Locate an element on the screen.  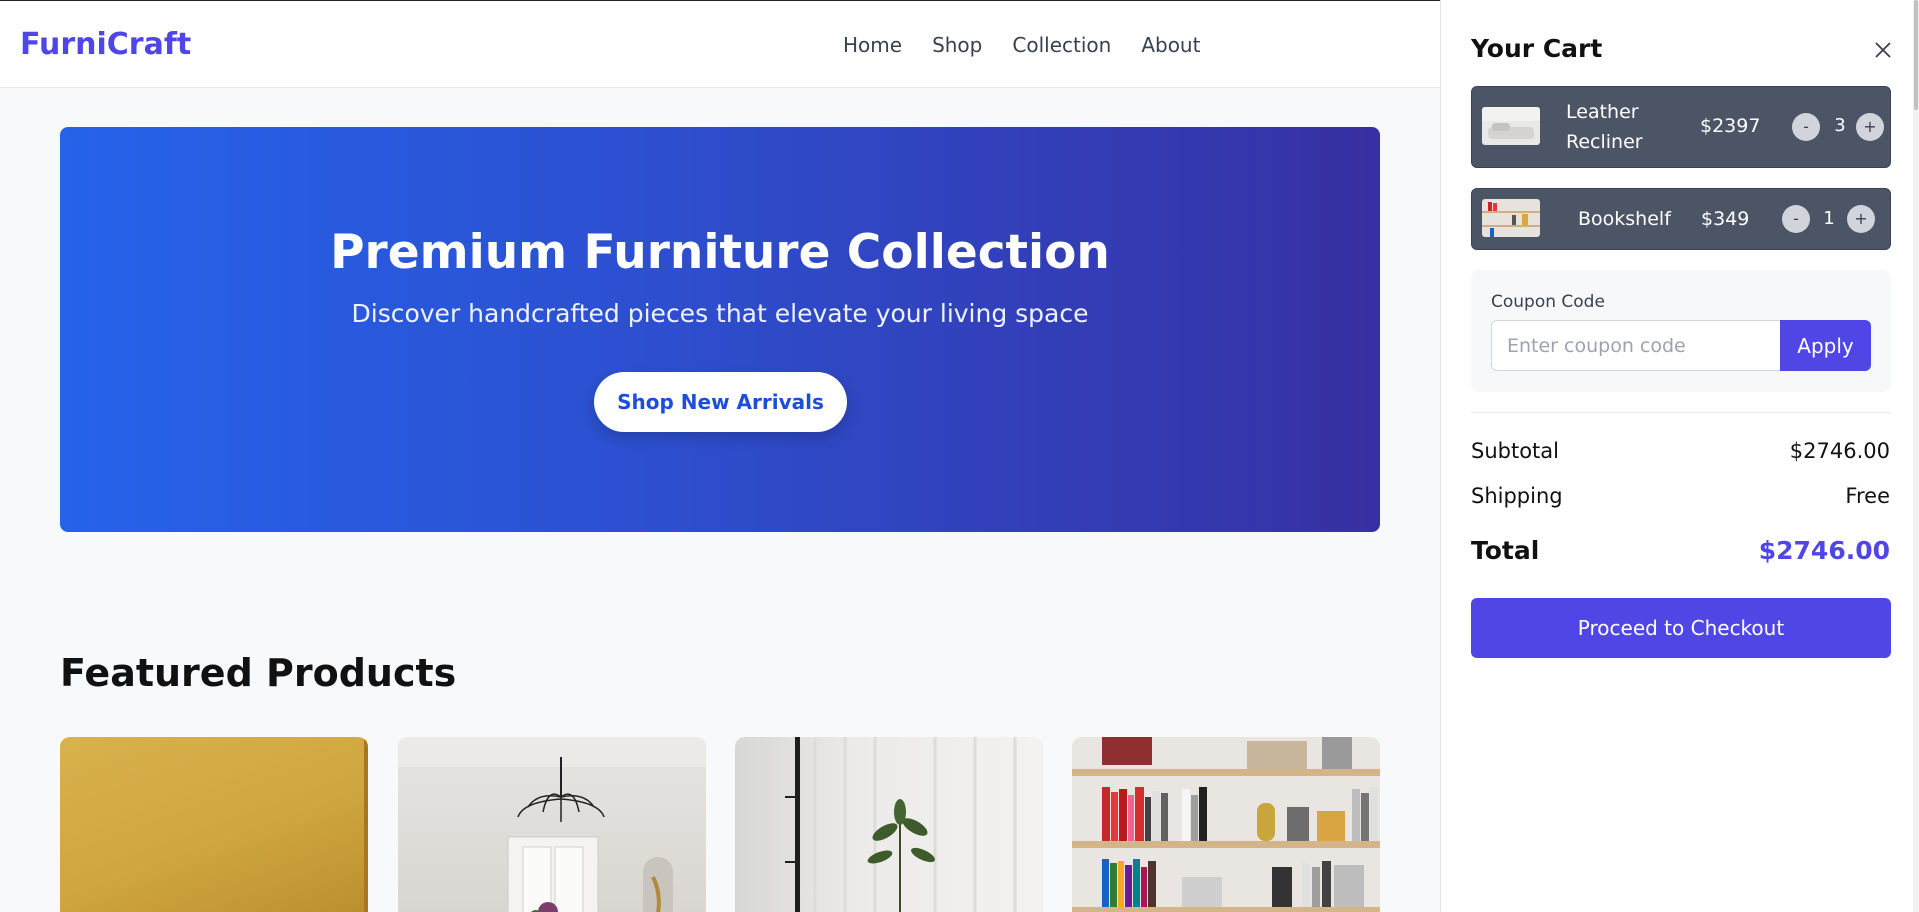
shop-new-arrivals-button: Shop New Arrivals is located at coordinates (720, 402).